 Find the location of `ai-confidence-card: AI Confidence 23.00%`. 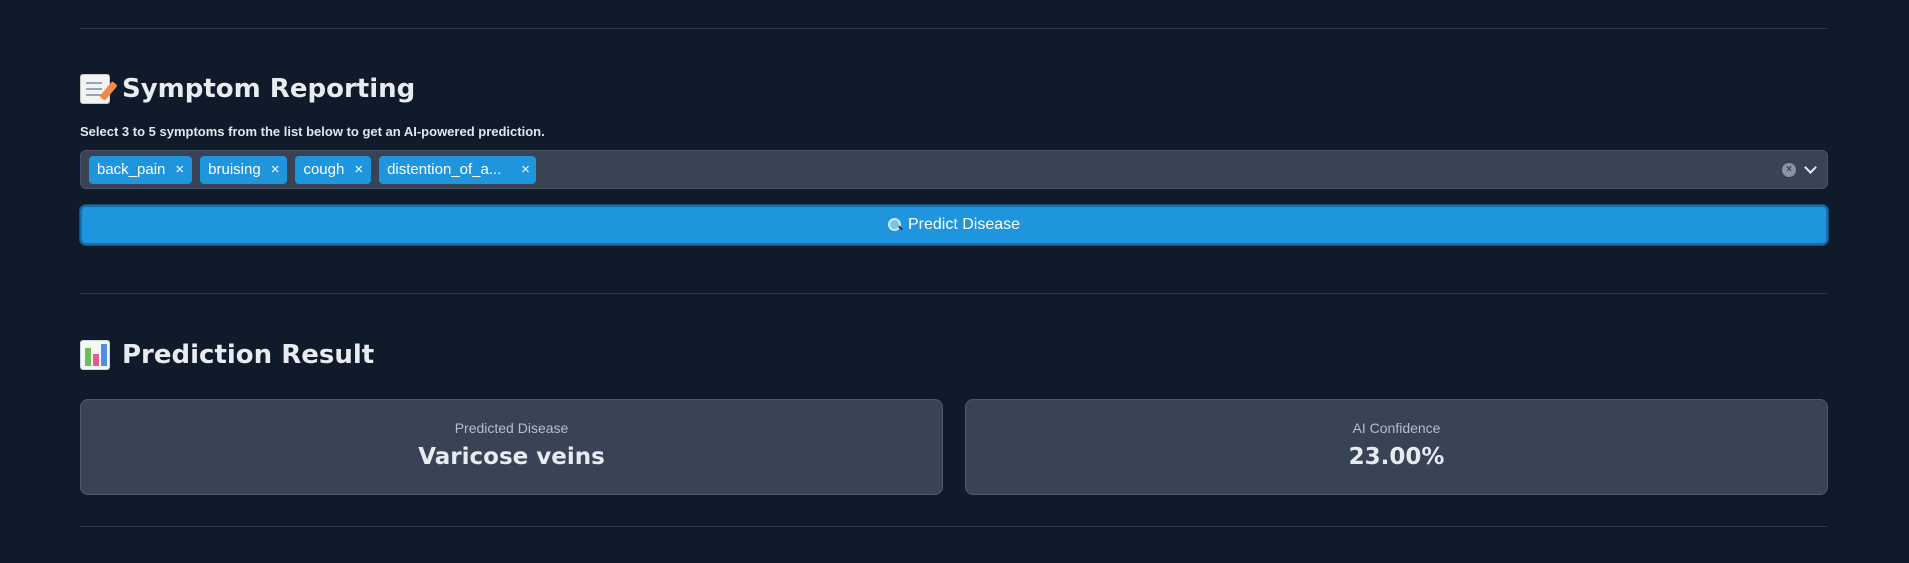

ai-confidence-card: AI Confidence 23.00% is located at coordinates (1396, 447).